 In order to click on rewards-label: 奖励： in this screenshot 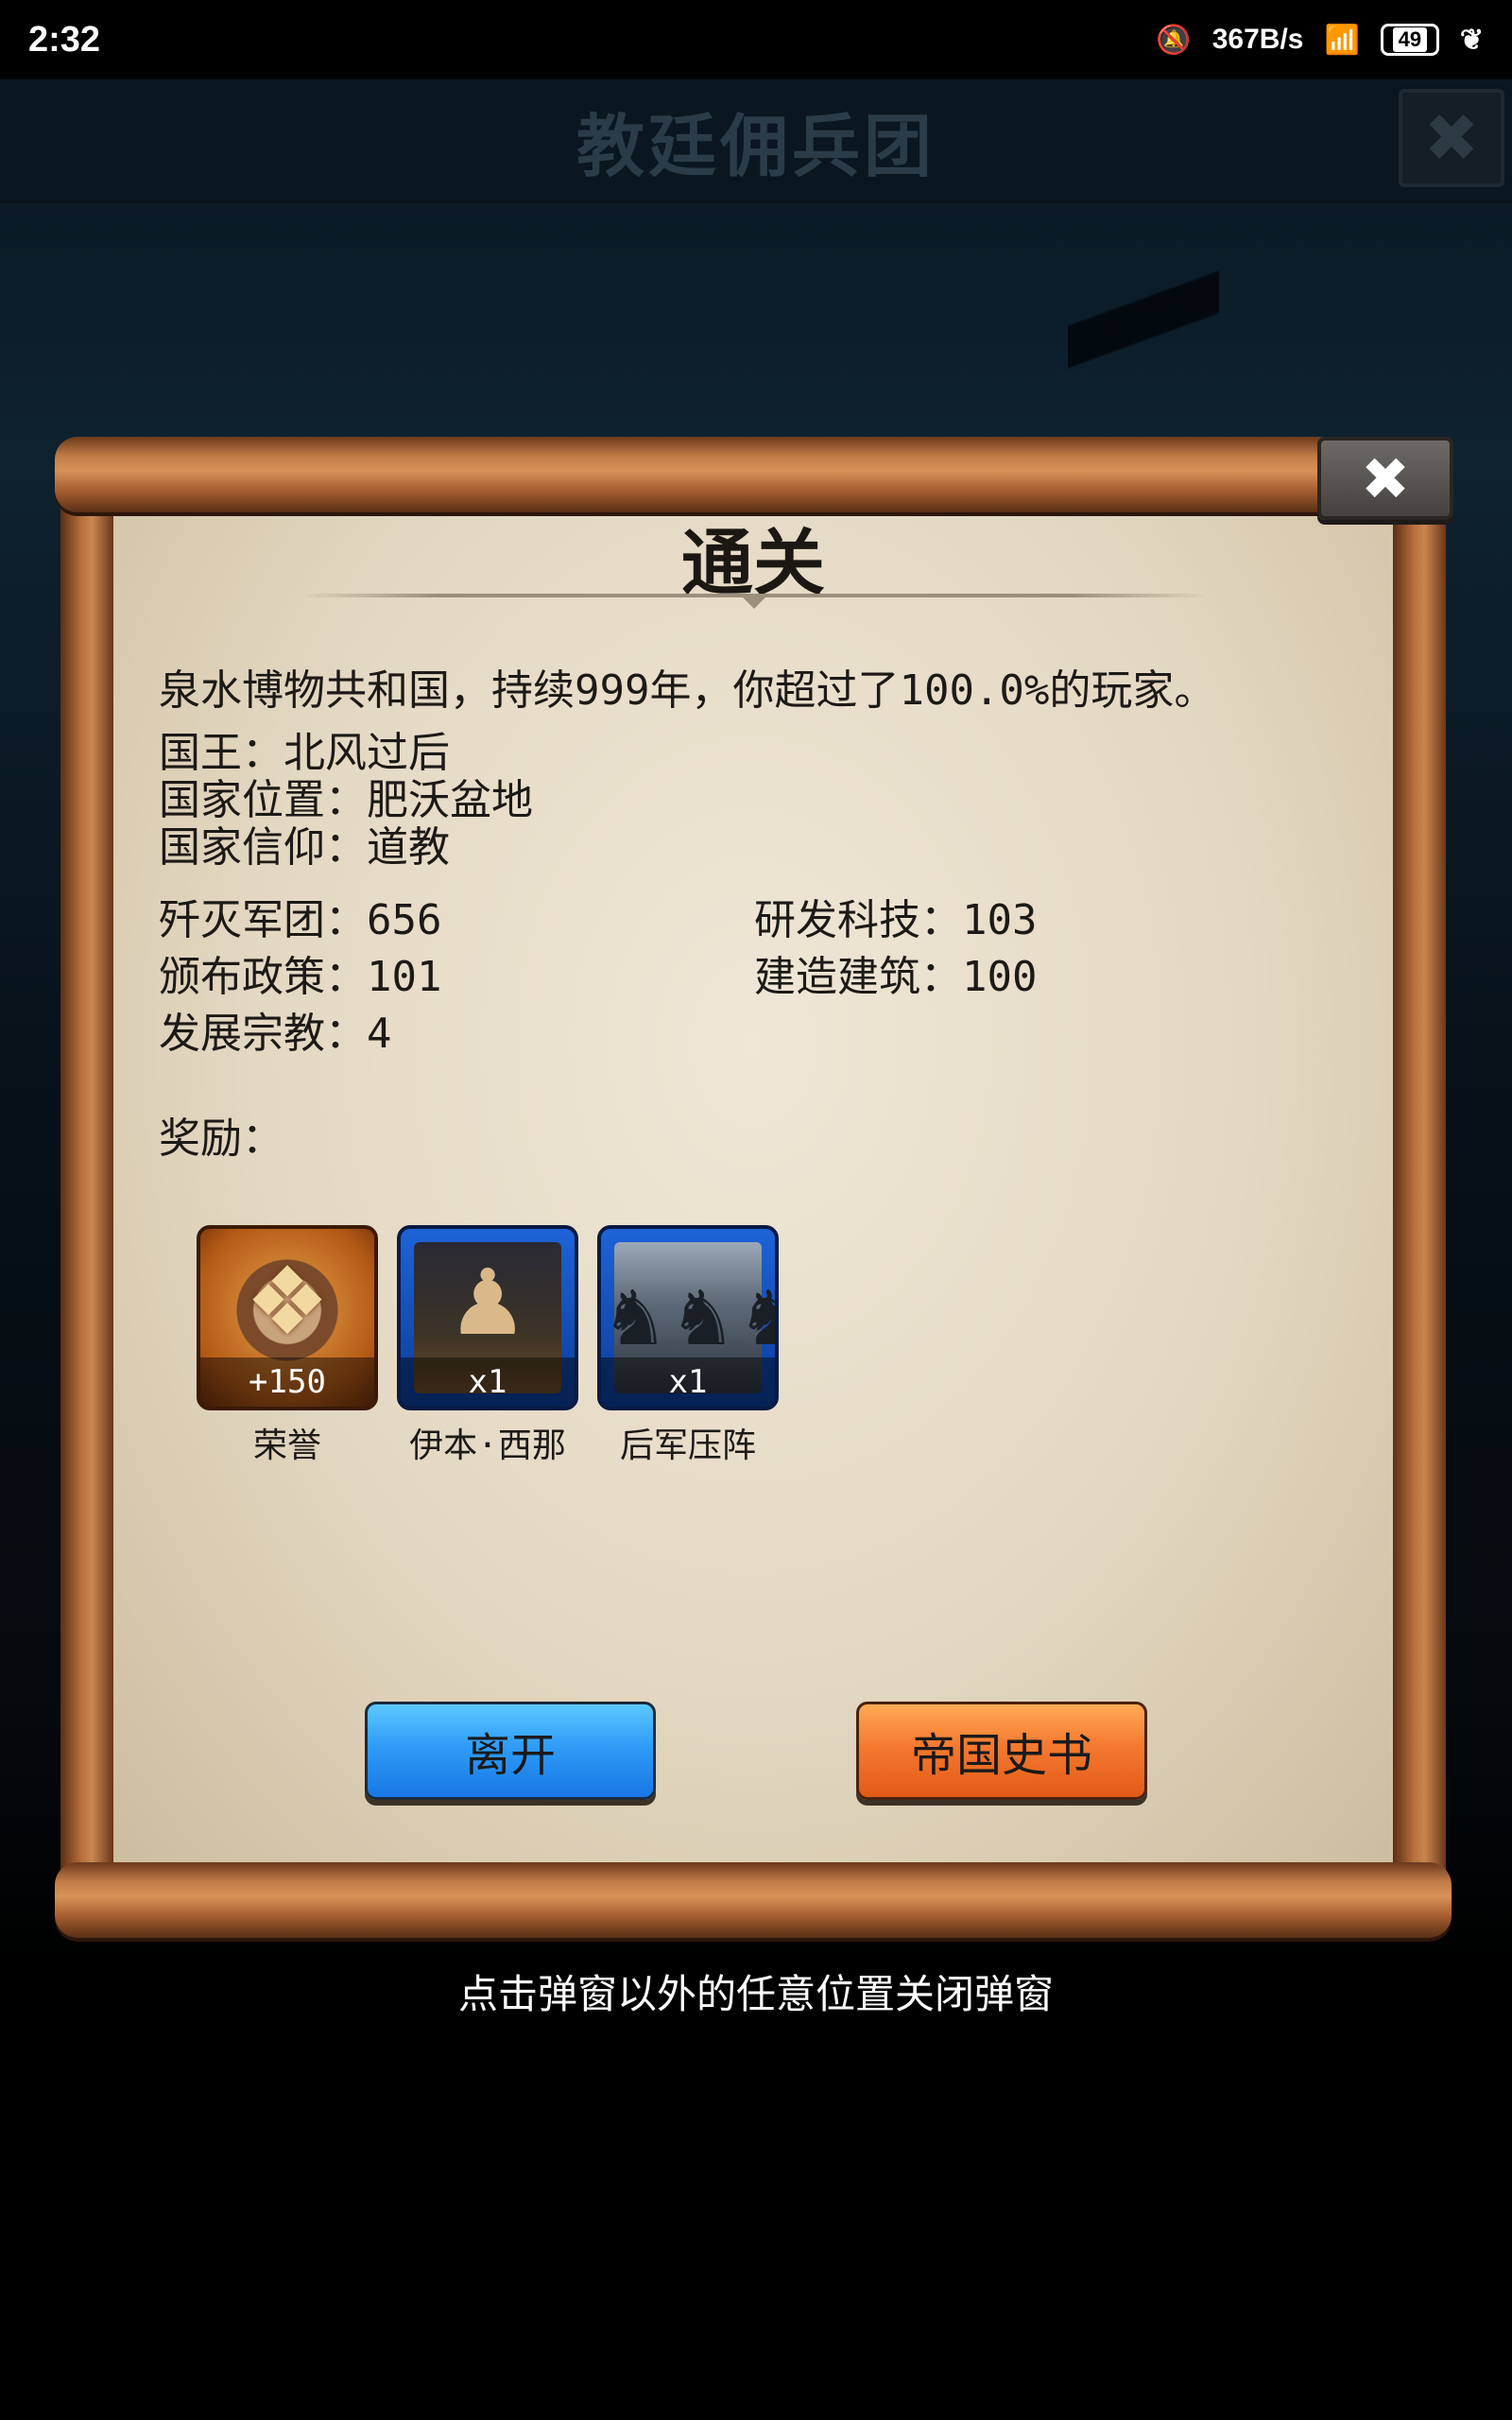, I will do `click(221, 1139)`.